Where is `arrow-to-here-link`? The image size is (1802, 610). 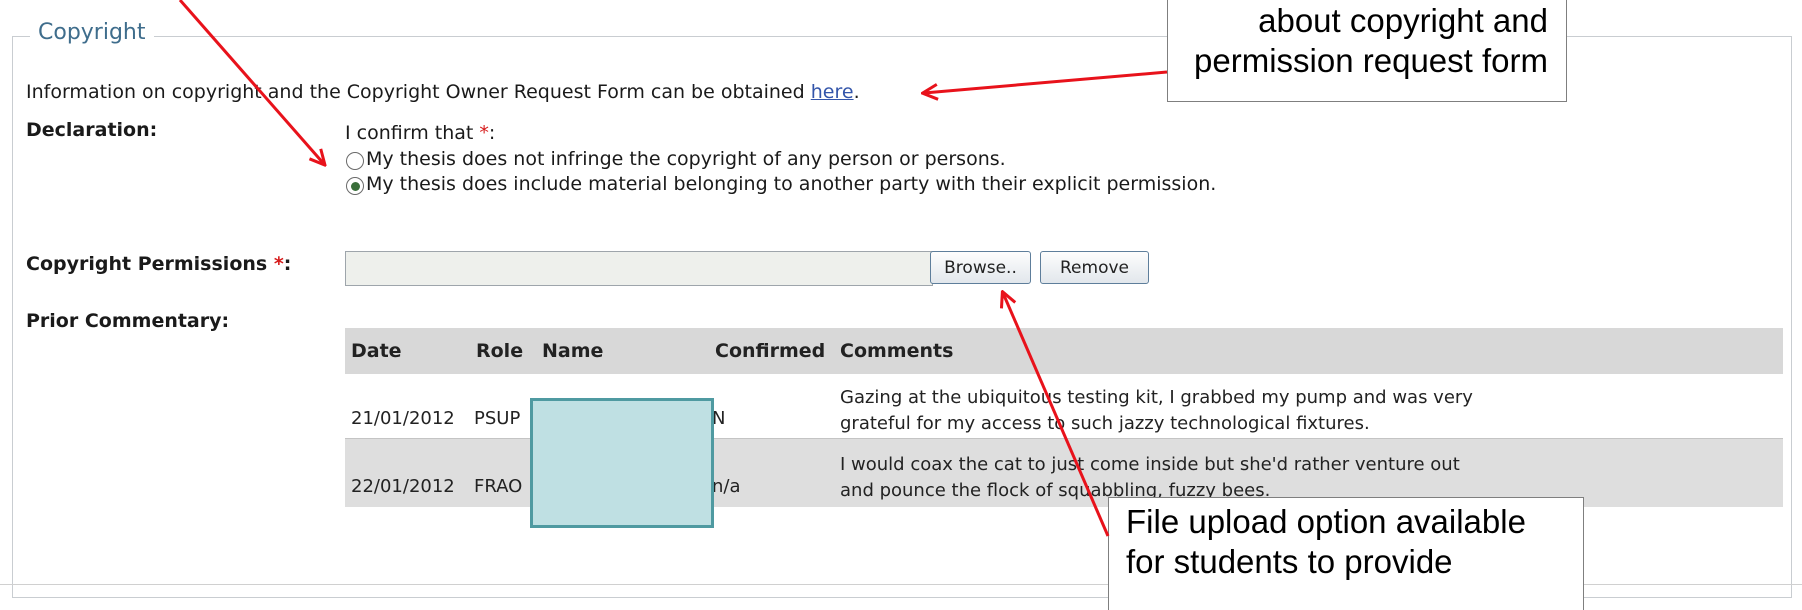 arrow-to-here-link is located at coordinates (1046, 81).